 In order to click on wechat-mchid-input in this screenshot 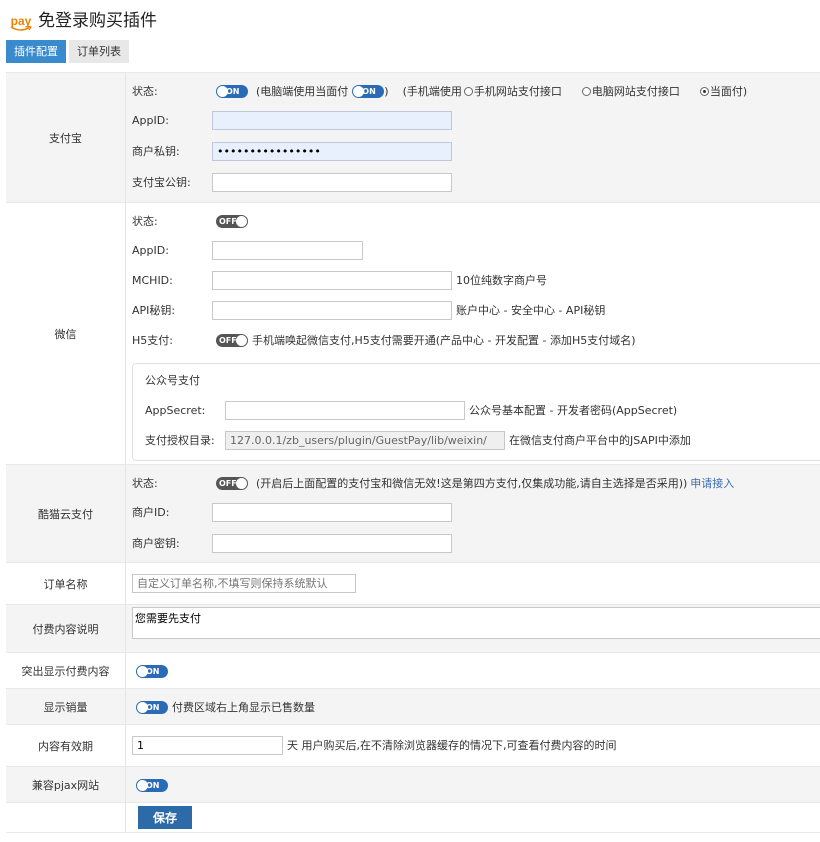, I will do `click(332, 280)`.